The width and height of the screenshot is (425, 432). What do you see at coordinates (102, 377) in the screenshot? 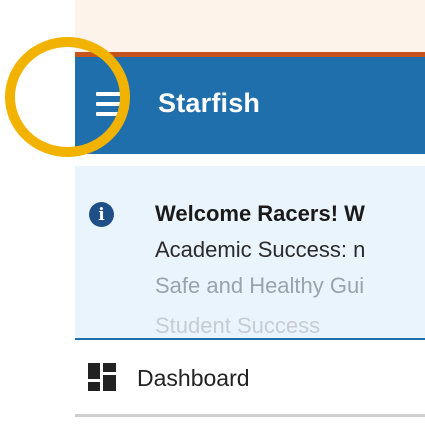
I see `dashboard-icon` at bounding box center [102, 377].